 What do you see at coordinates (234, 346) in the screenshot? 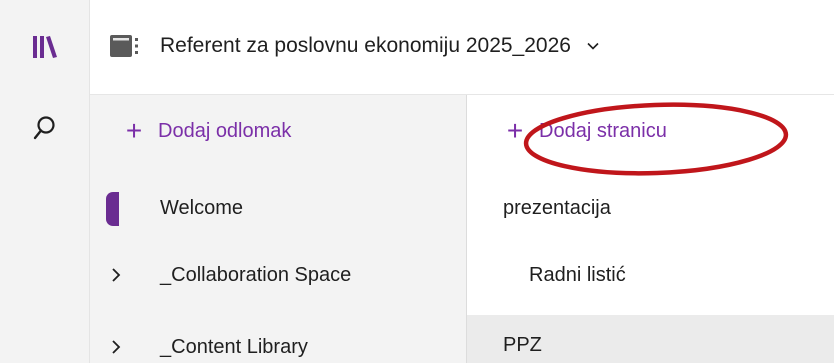
I see `section-label: _Content Library` at bounding box center [234, 346].